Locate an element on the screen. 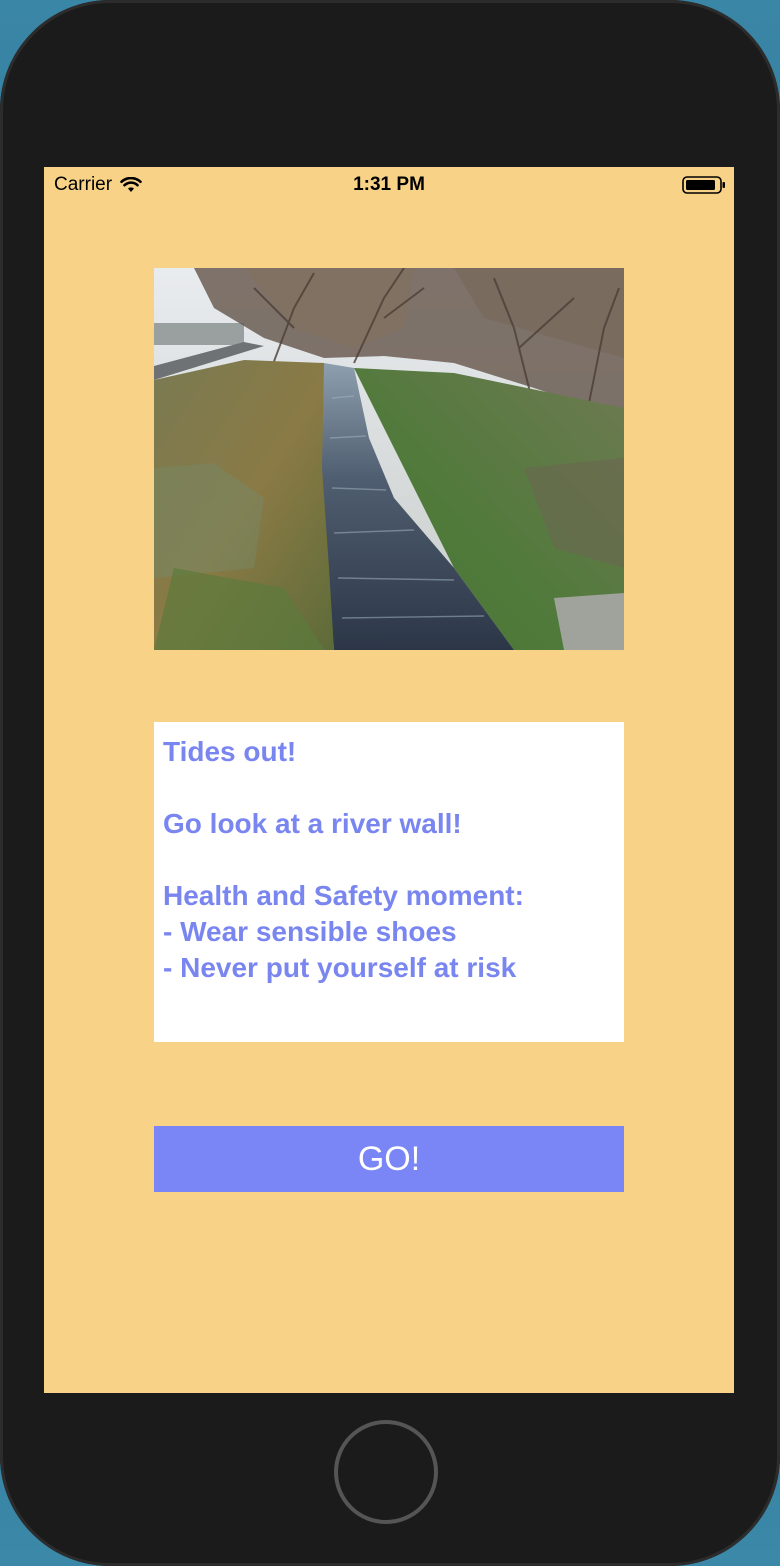 The height and width of the screenshot is (1566, 780). river-photo is located at coordinates (389, 459).